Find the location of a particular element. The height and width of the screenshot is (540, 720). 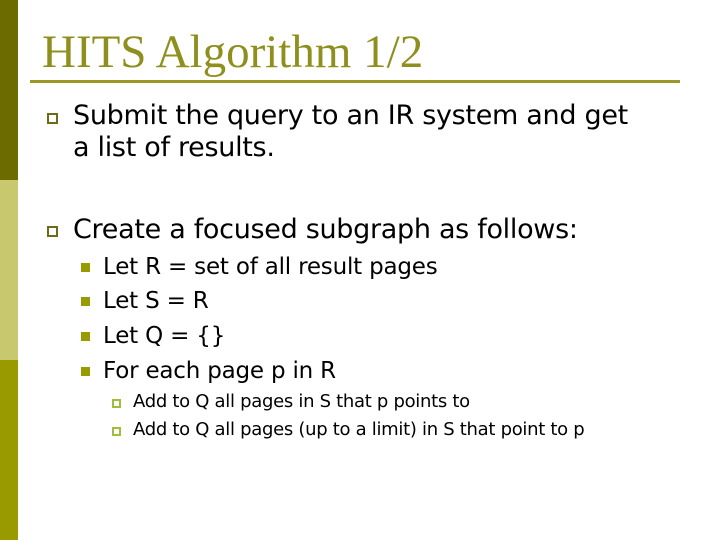

bullet-submit-query-line-1: Submit the query to an IR system and get is located at coordinates (350, 115).